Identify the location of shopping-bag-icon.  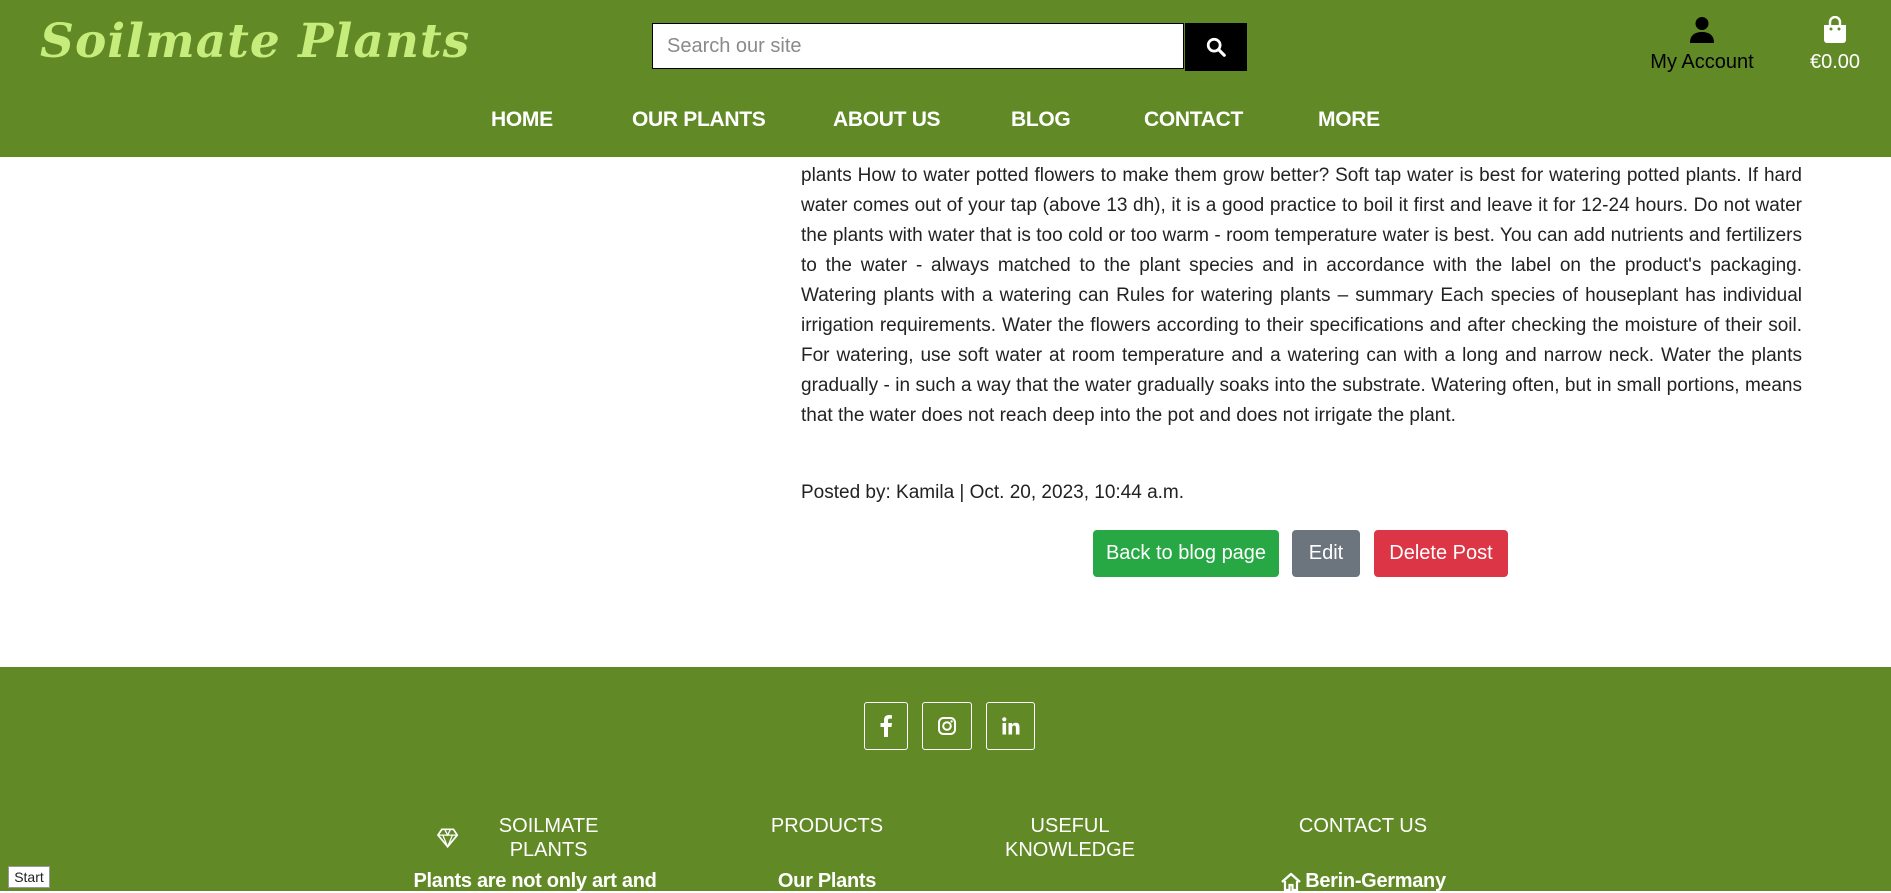
(1835, 29).